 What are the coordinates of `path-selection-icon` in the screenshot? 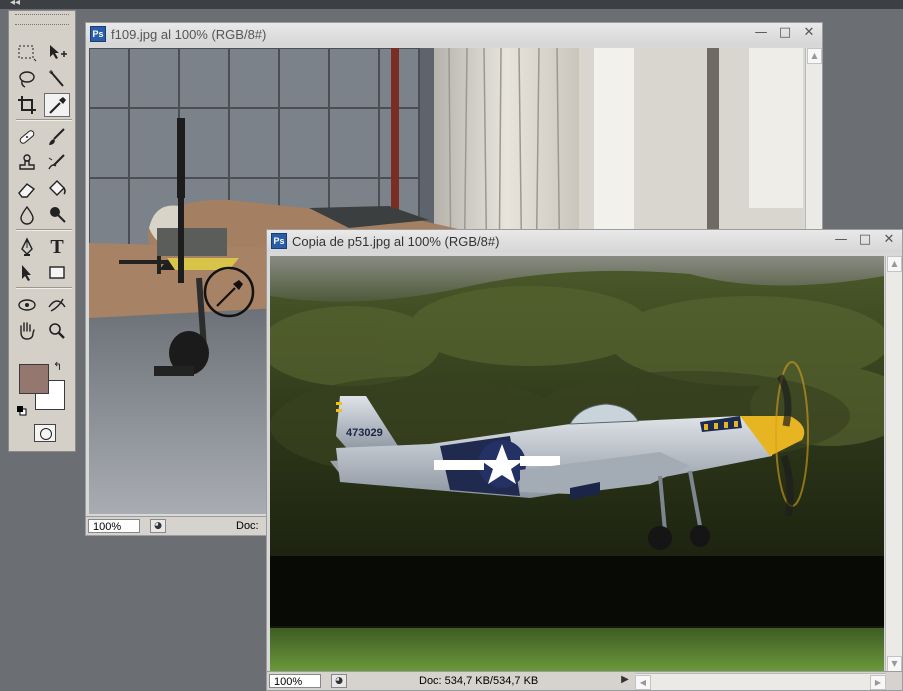 It's located at (27, 273).